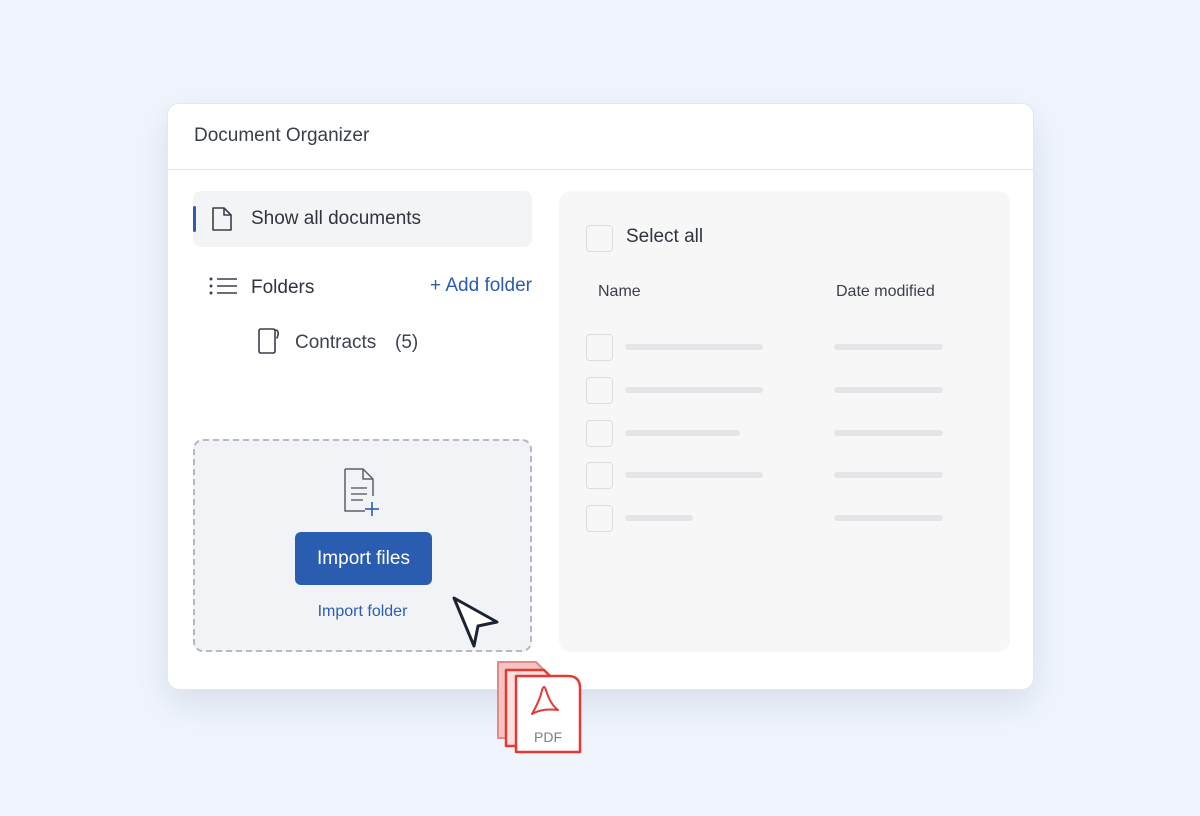  What do you see at coordinates (481, 286) in the screenshot?
I see `add-folder-button: + Add folder` at bounding box center [481, 286].